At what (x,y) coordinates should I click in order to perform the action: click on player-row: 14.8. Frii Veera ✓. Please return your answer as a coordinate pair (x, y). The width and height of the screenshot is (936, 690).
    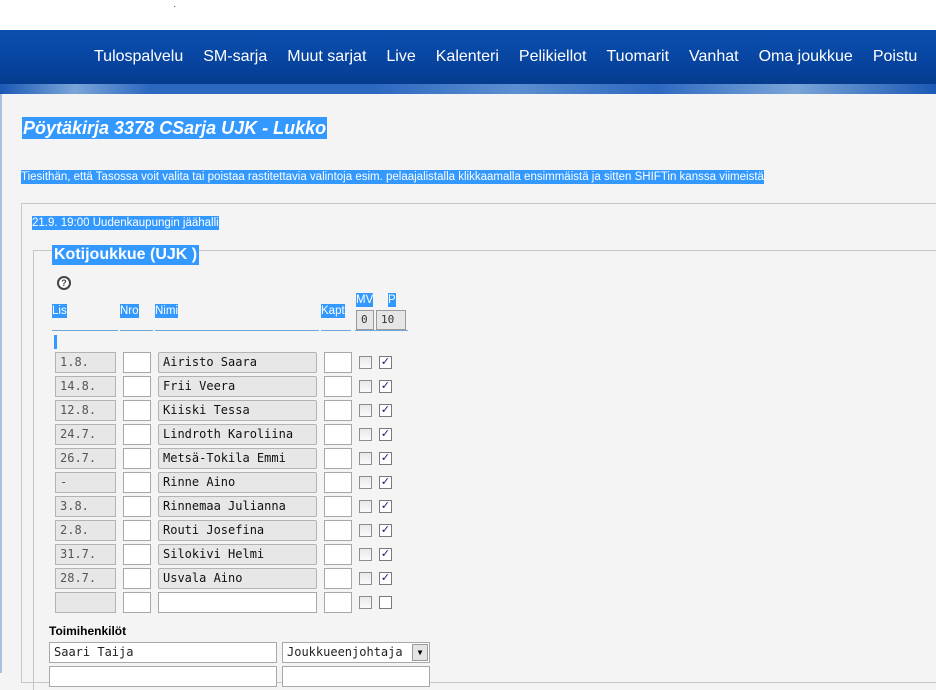
    Looking at the image, I should click on (468, 387).